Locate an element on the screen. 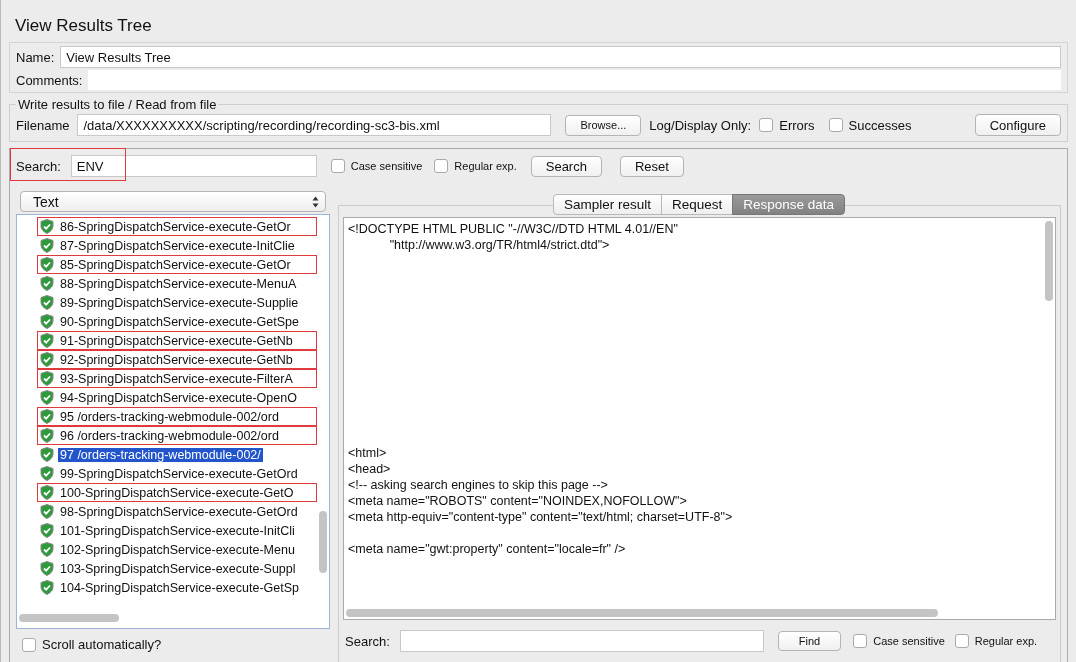 The width and height of the screenshot is (1076, 662). tree-item: 91-SpringDispatchService-execute-GetNb is located at coordinates (177, 340).